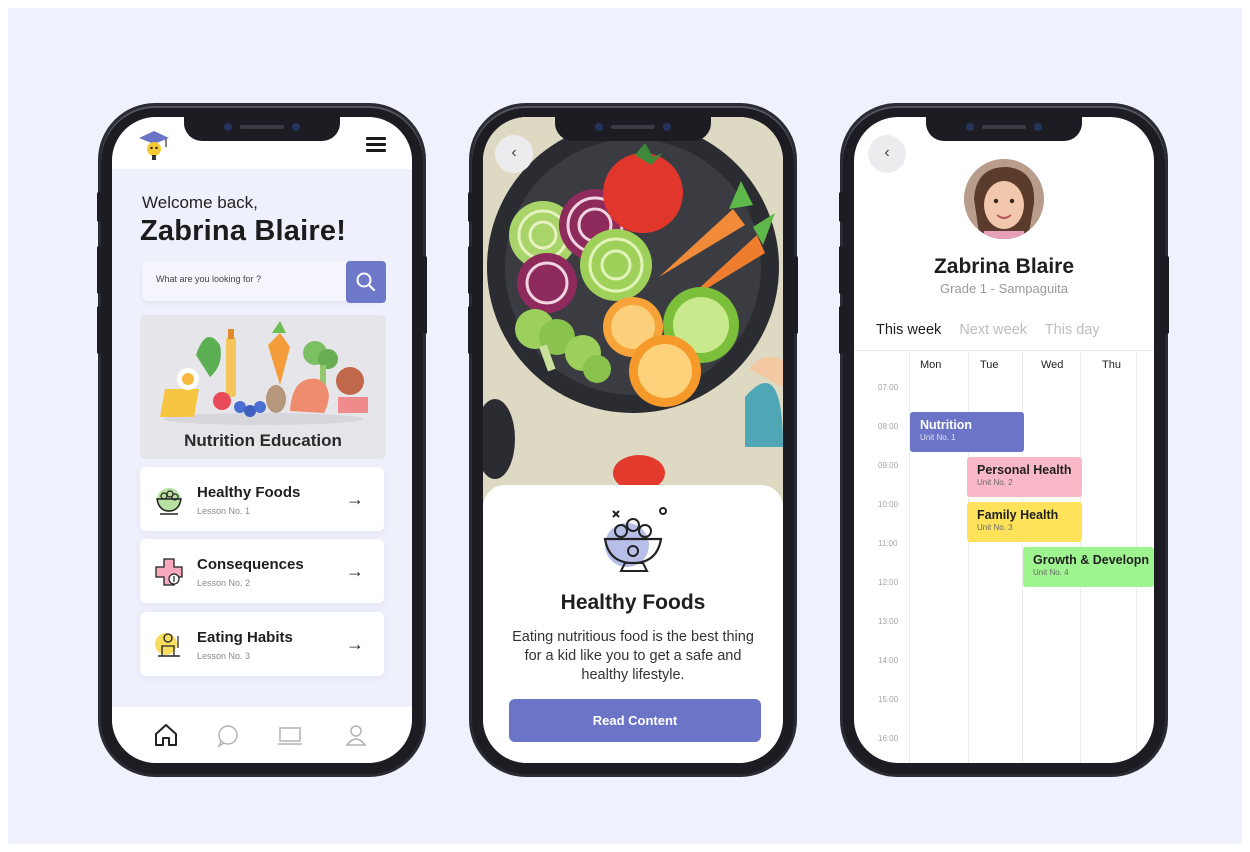 This screenshot has height=852, width=1250. What do you see at coordinates (633, 312) in the screenshot?
I see `food-plate-illustration` at bounding box center [633, 312].